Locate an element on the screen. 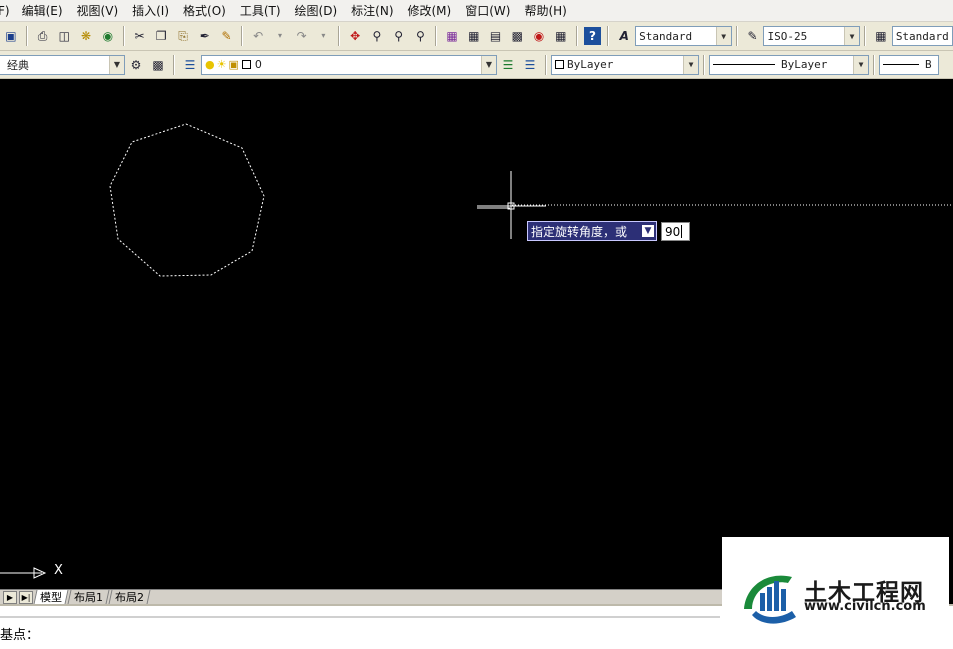 This screenshot has height=649, width=953. publish-icon: ❋ is located at coordinates (86, 36).